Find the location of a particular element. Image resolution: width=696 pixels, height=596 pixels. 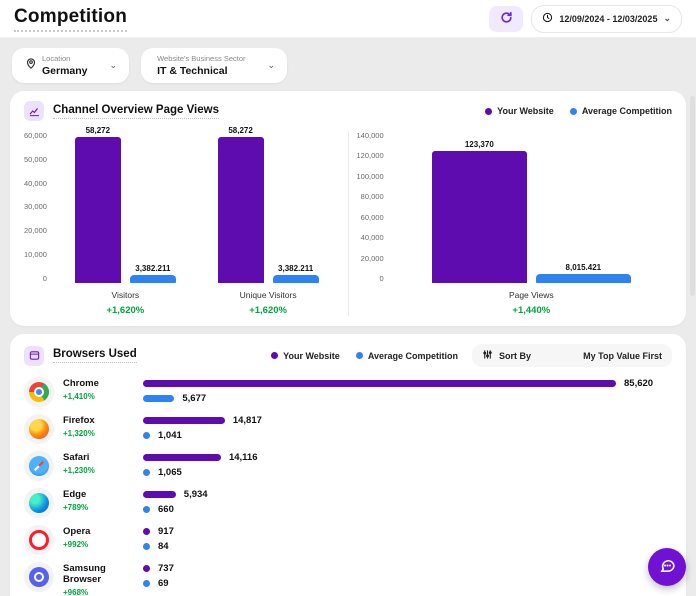

y-axis-tick: 30,000 is located at coordinates (35, 207).